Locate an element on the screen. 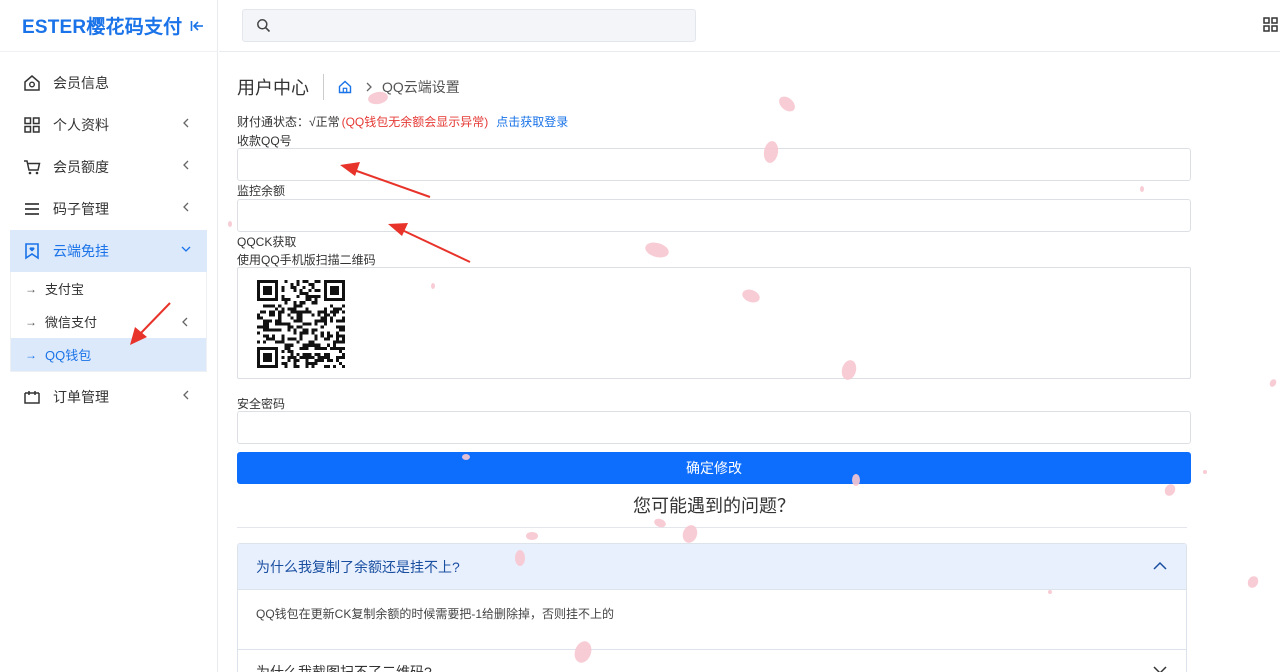 The height and width of the screenshot is (672, 1280). tenpay-status: 财付通状态：√正常 (QQ钱包无余额会显示异常) 点击获取登录 is located at coordinates (402, 121).